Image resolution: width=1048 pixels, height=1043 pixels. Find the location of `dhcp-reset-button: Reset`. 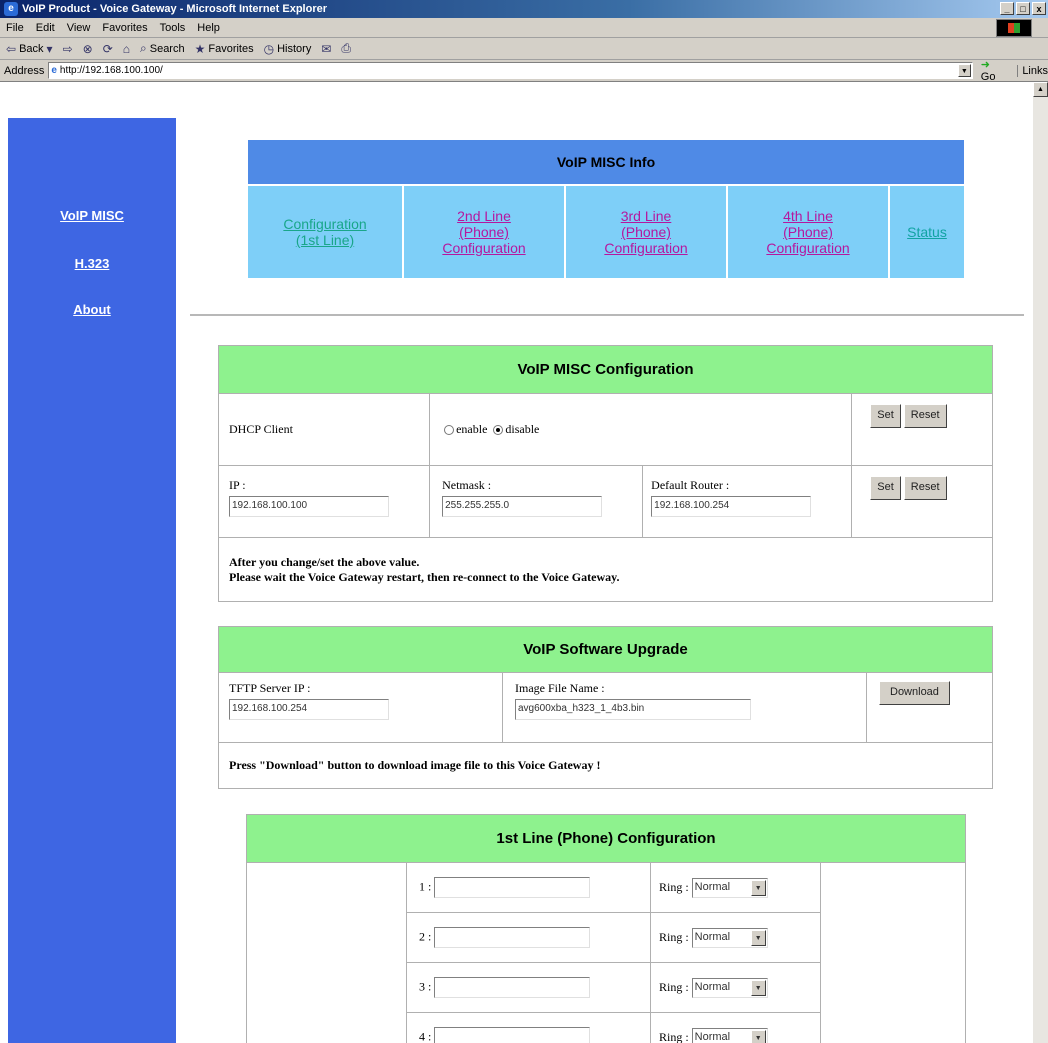

dhcp-reset-button: Reset is located at coordinates (925, 416).